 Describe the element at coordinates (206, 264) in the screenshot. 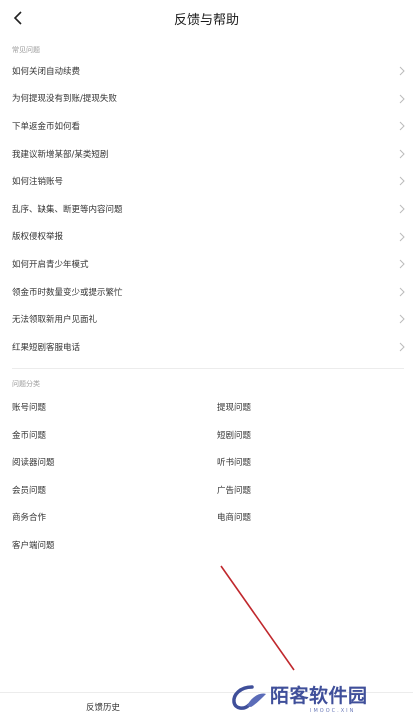

I see `faq-item: 如何开启青少年模式` at that location.